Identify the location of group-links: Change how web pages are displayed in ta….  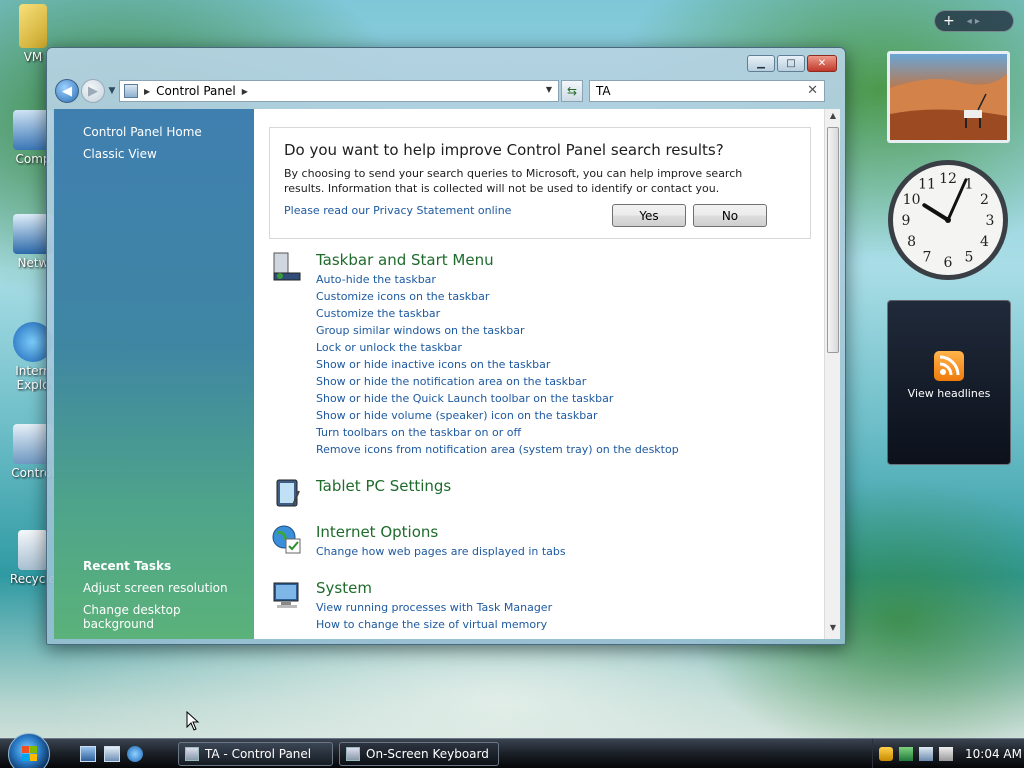
(441, 551).